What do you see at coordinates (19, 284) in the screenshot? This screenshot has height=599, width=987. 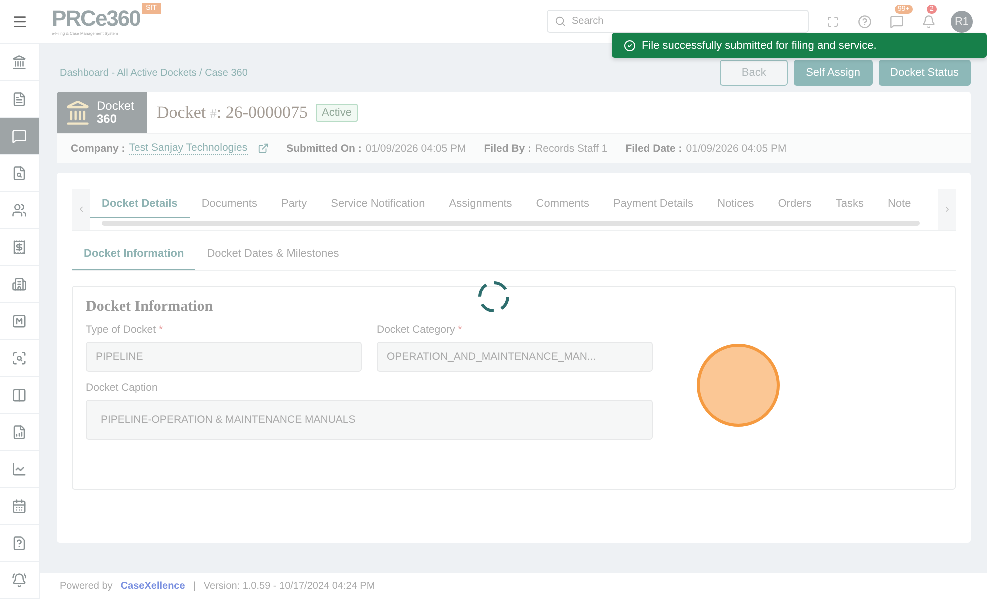 I see `building-icon` at bounding box center [19, 284].